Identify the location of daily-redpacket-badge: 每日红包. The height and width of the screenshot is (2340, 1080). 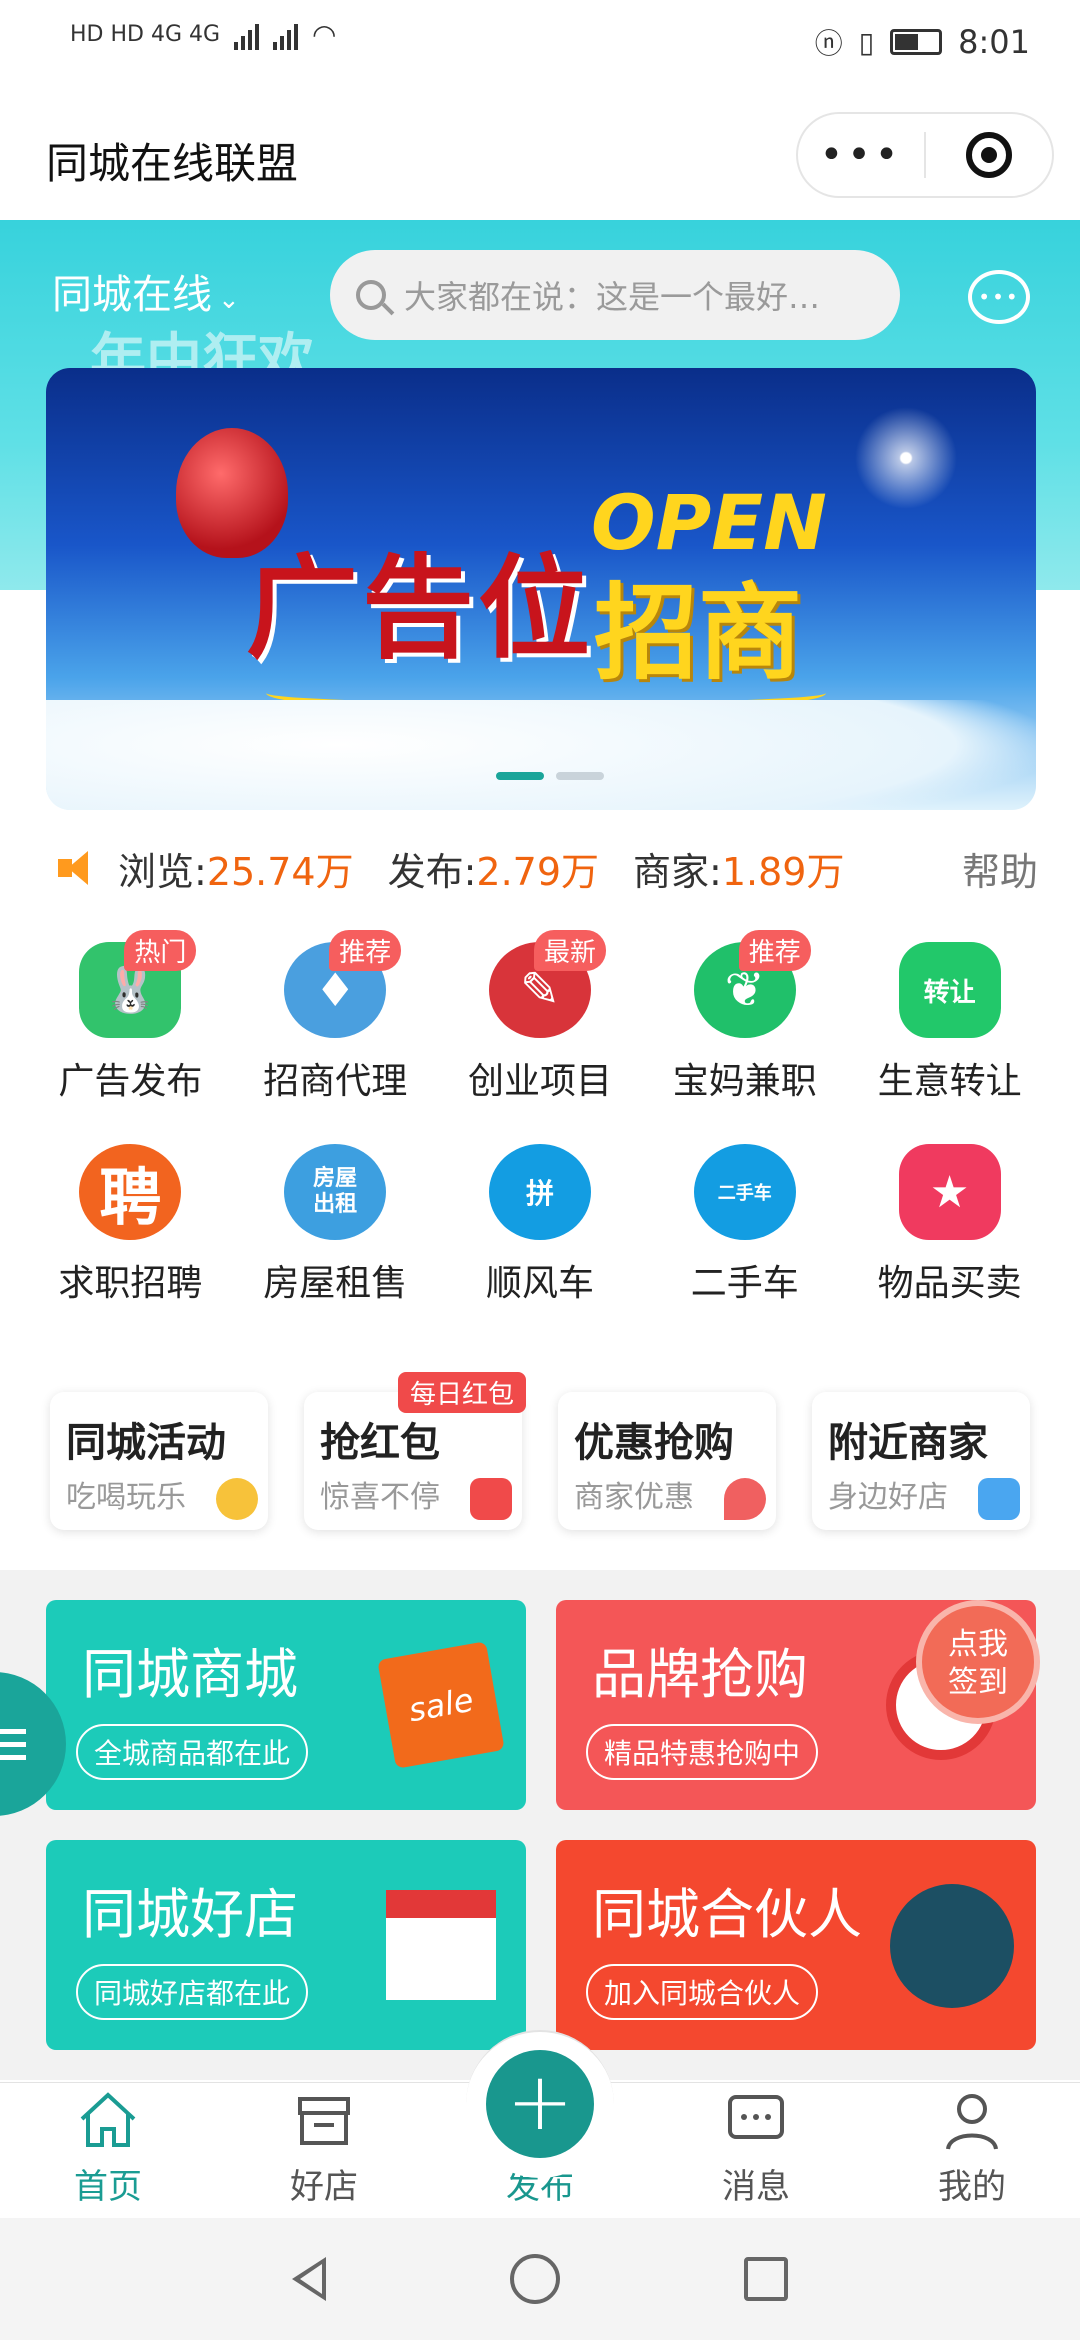
(461, 1392).